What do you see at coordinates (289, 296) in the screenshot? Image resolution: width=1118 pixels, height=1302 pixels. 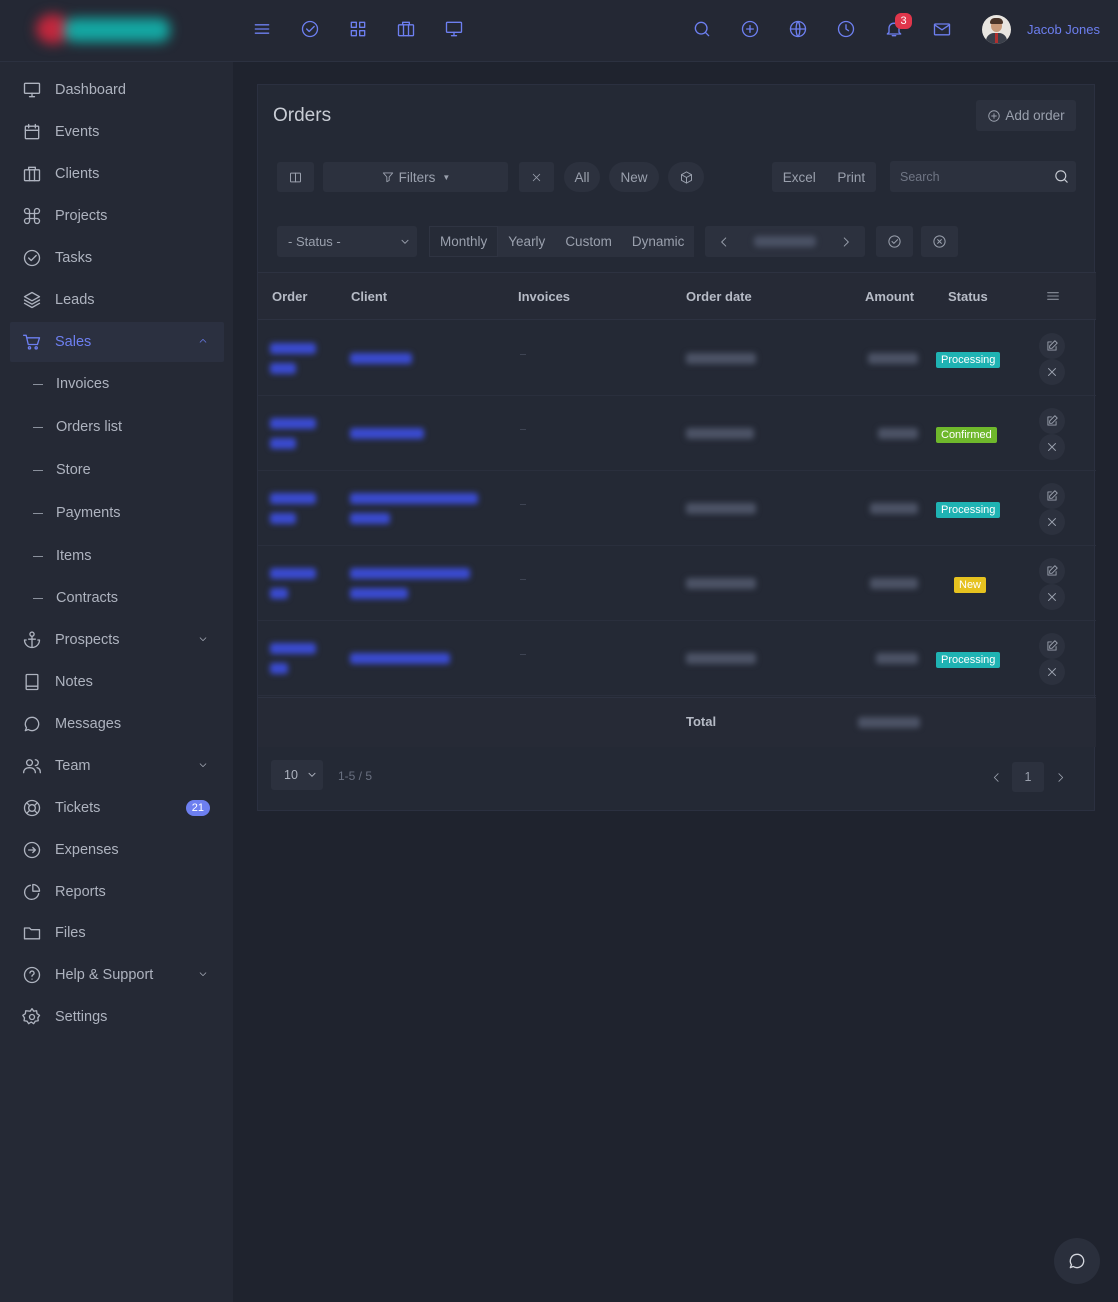 I see `column-header-order: Order` at bounding box center [289, 296].